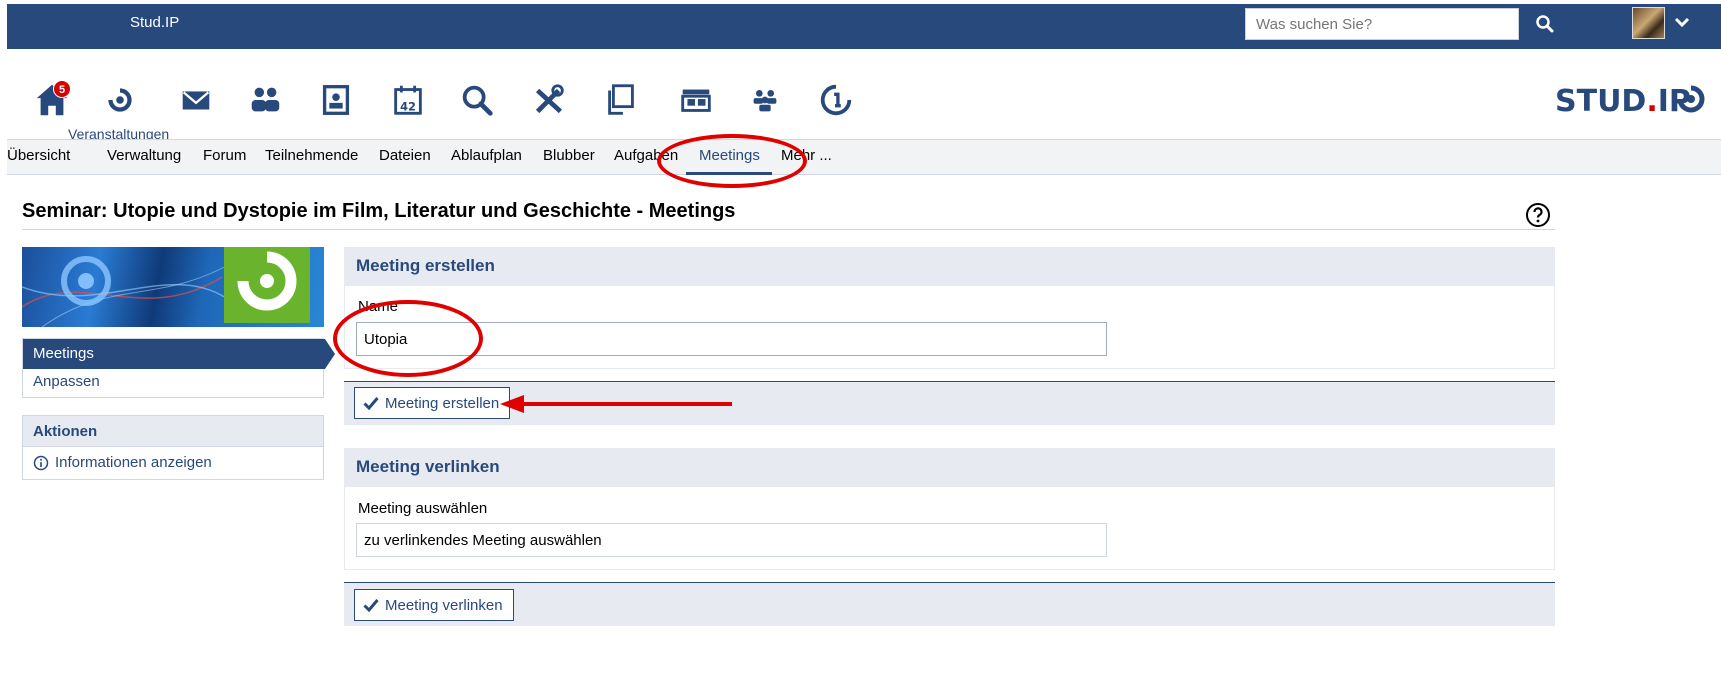  What do you see at coordinates (444, 605) in the screenshot?
I see `button-label: Meeting verlinken` at bounding box center [444, 605].